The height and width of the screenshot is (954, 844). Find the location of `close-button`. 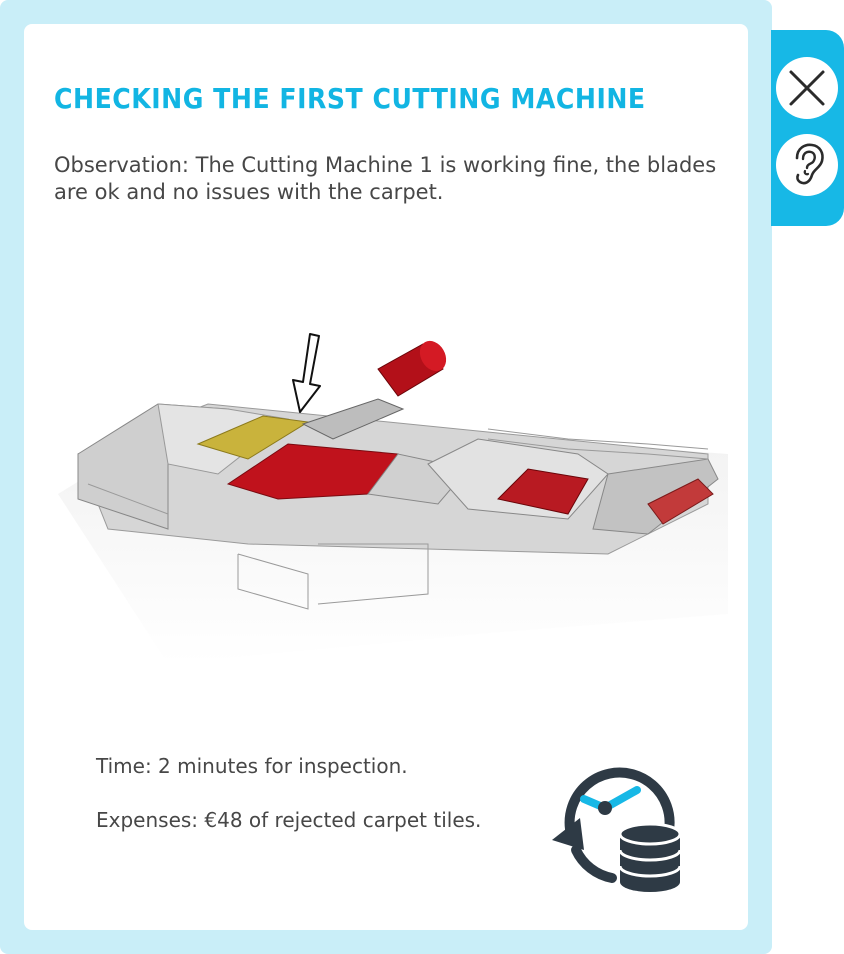

close-button is located at coordinates (807, 88).